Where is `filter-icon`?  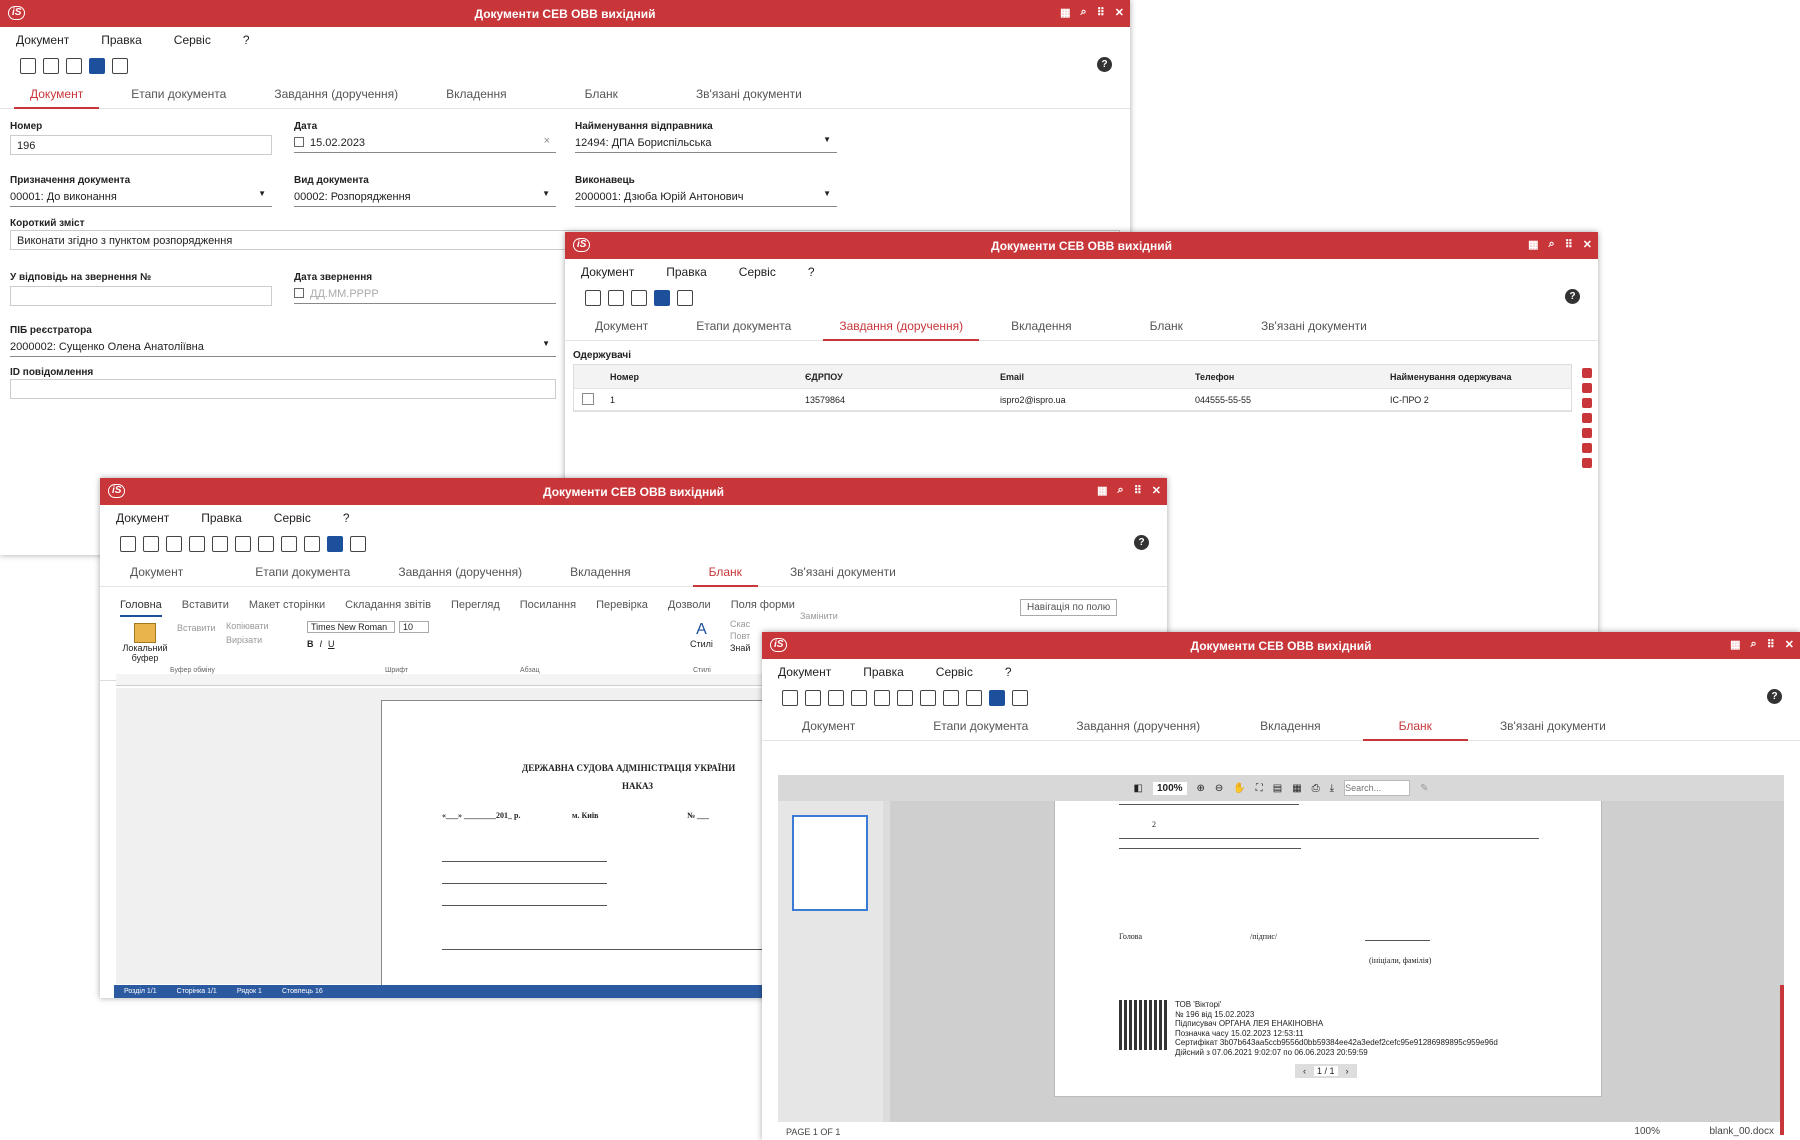
filter-icon is located at coordinates (1587, 433).